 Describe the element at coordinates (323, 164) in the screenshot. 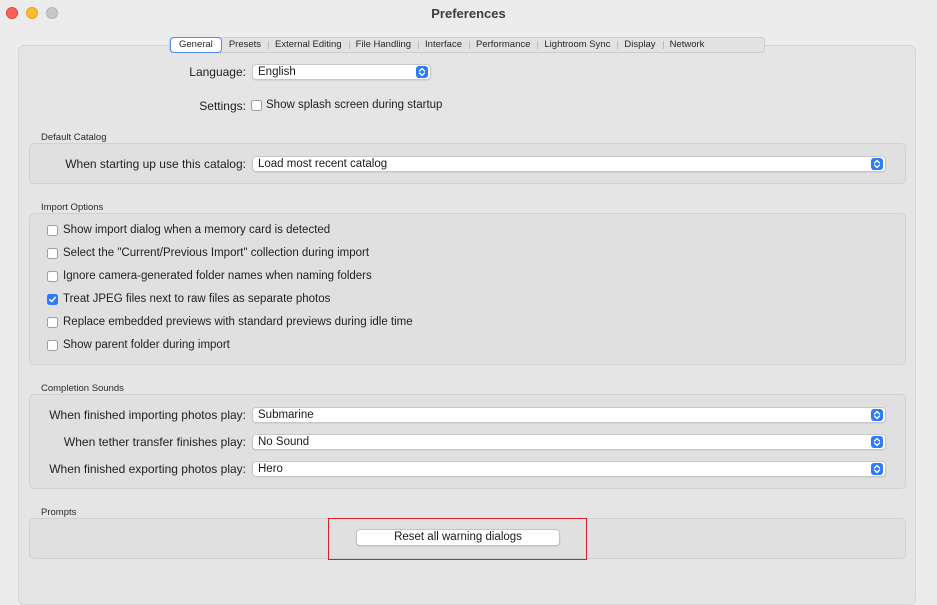

I see `catalog-value: Load most recent catalog` at that location.